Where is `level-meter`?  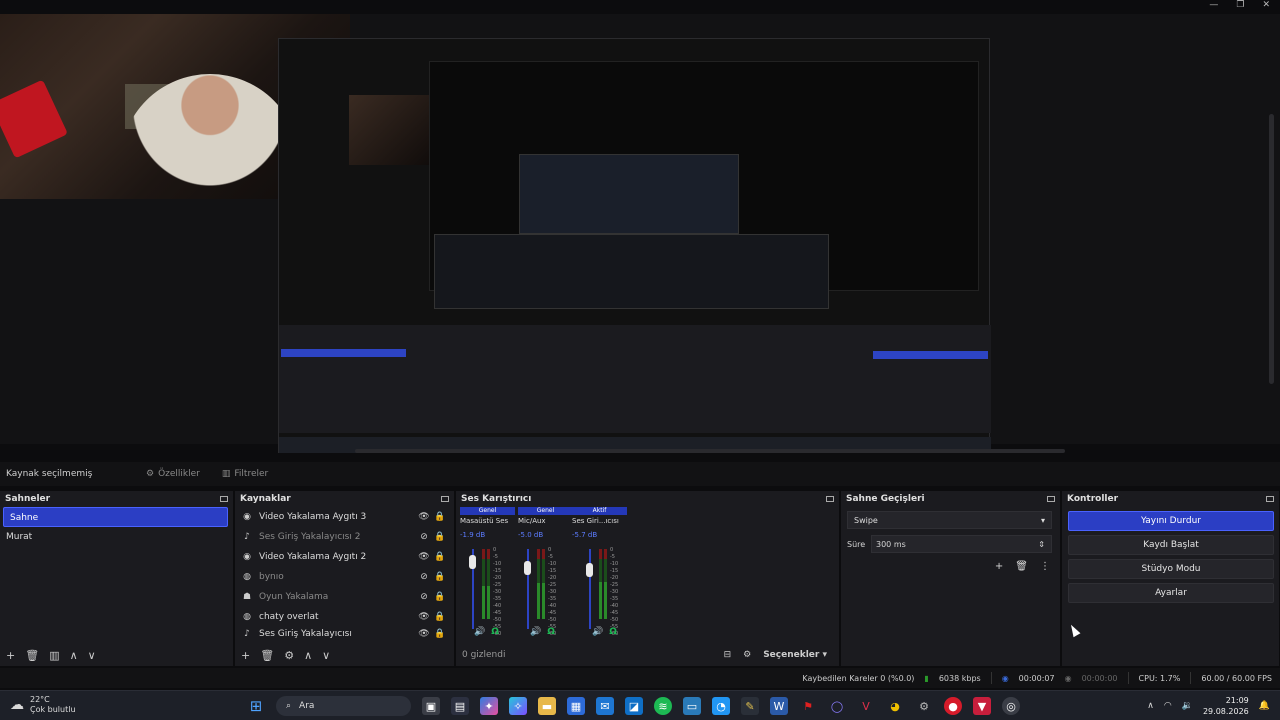
level-meter is located at coordinates (538, 601).